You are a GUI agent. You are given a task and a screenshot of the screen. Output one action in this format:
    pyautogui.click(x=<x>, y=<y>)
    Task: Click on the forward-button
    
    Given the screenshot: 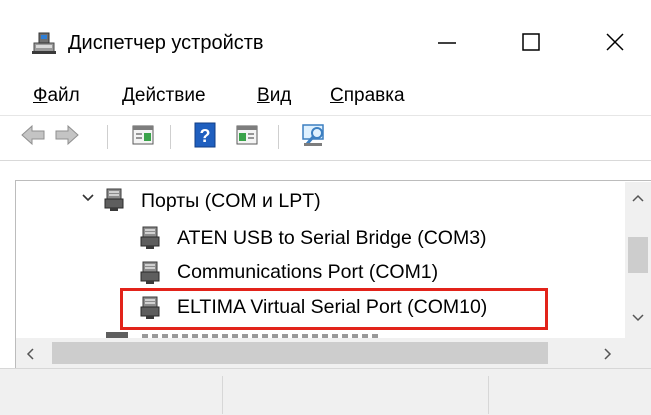 What is the action you would take?
    pyautogui.click(x=67, y=137)
    